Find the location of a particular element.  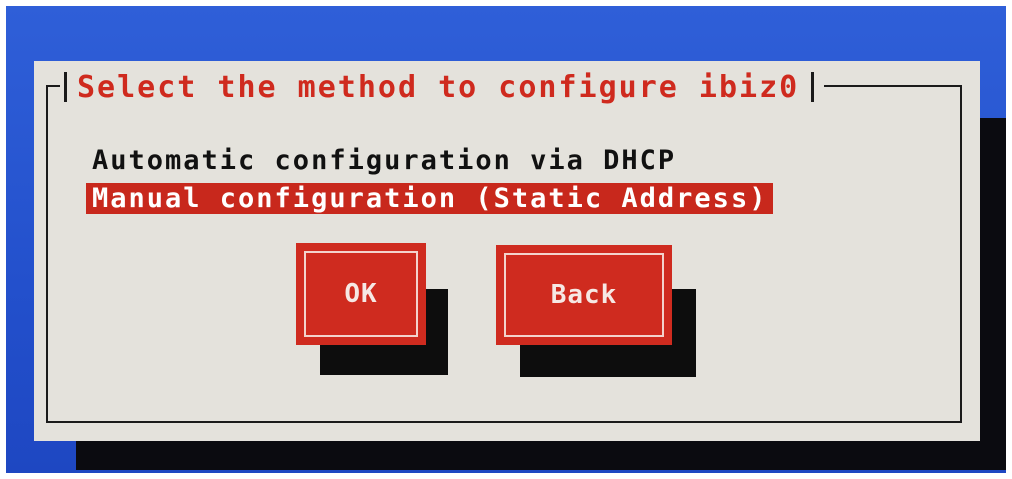

title-left-tick is located at coordinates (65, 87).